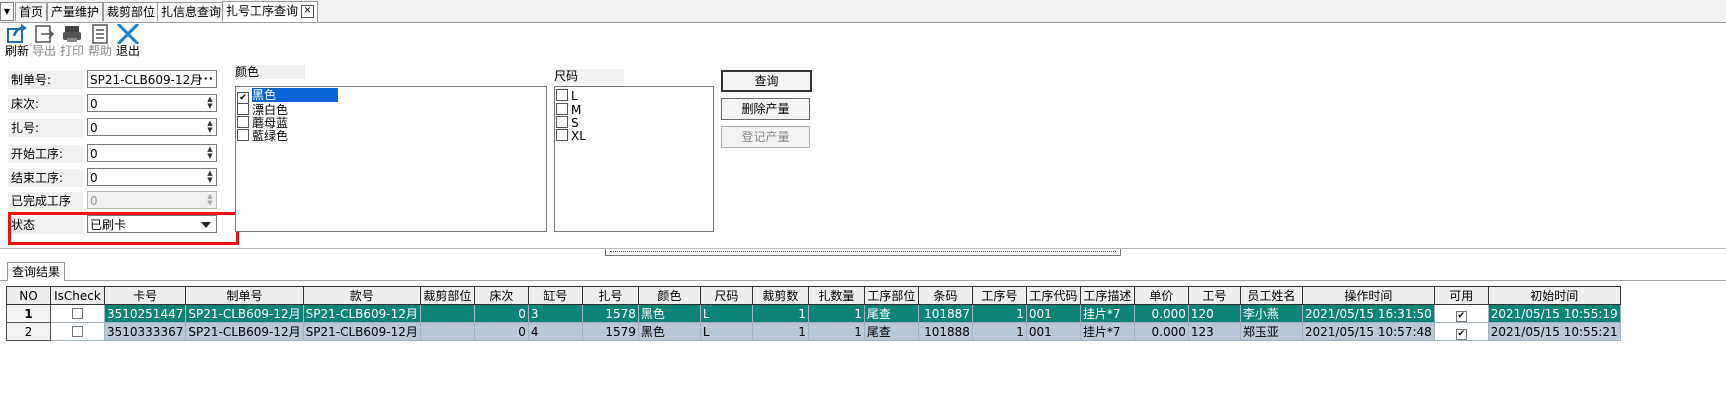 The height and width of the screenshot is (409, 1726). I want to click on column-header: 可用, so click(1461, 295).